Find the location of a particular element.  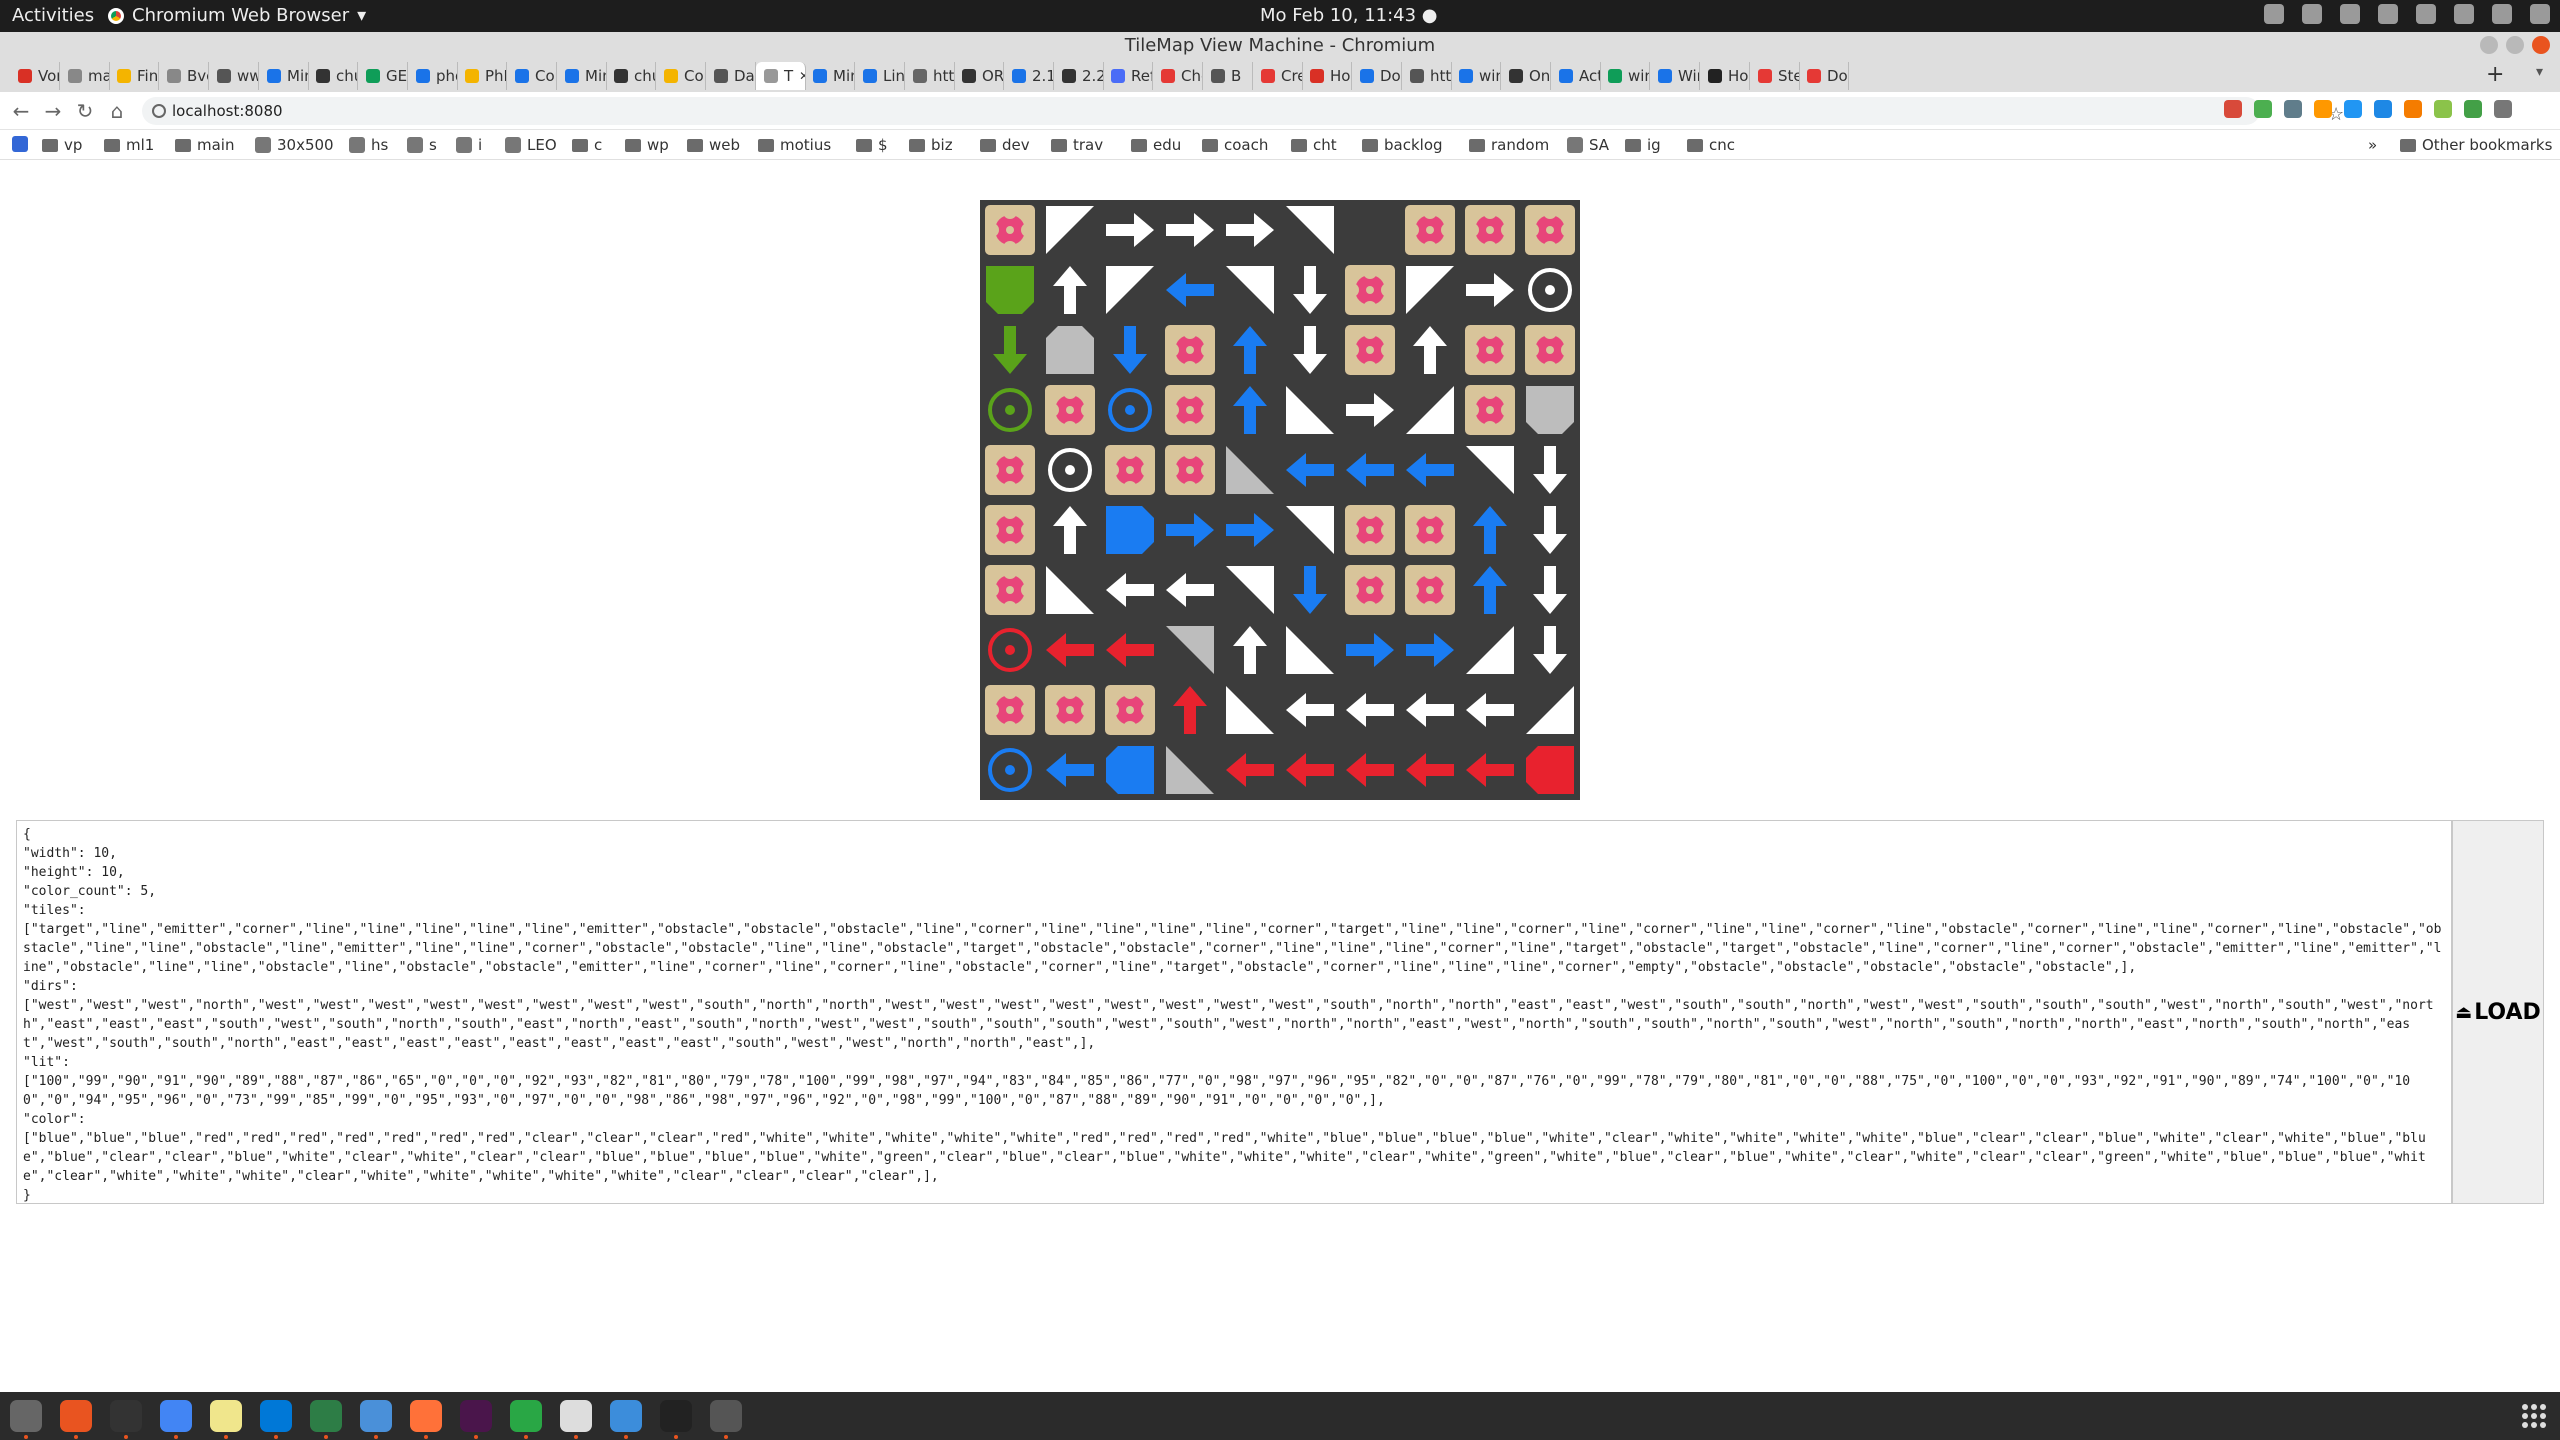

load-button: ⏏ LOAD is located at coordinates (2498, 1012).